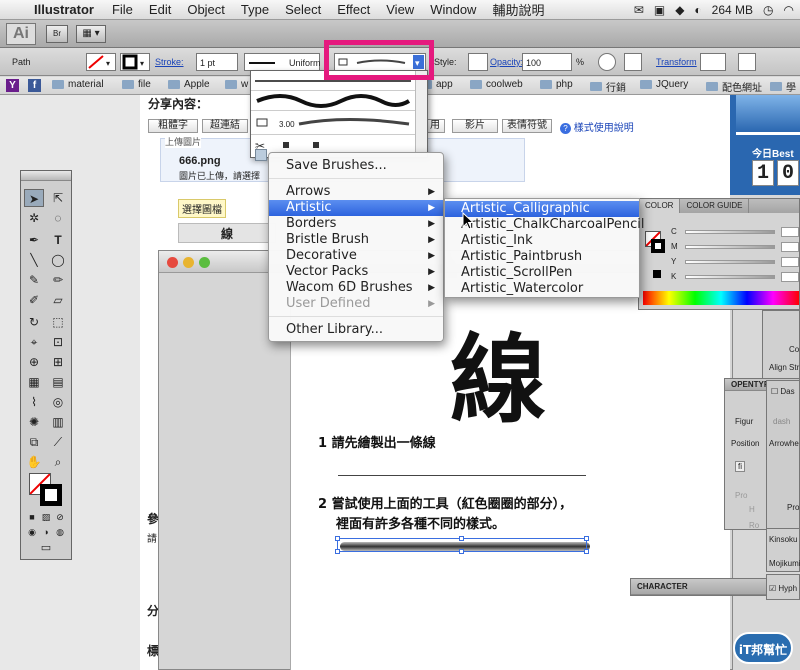  I want to click on line-tool-icon: ╲, so click(34, 260).